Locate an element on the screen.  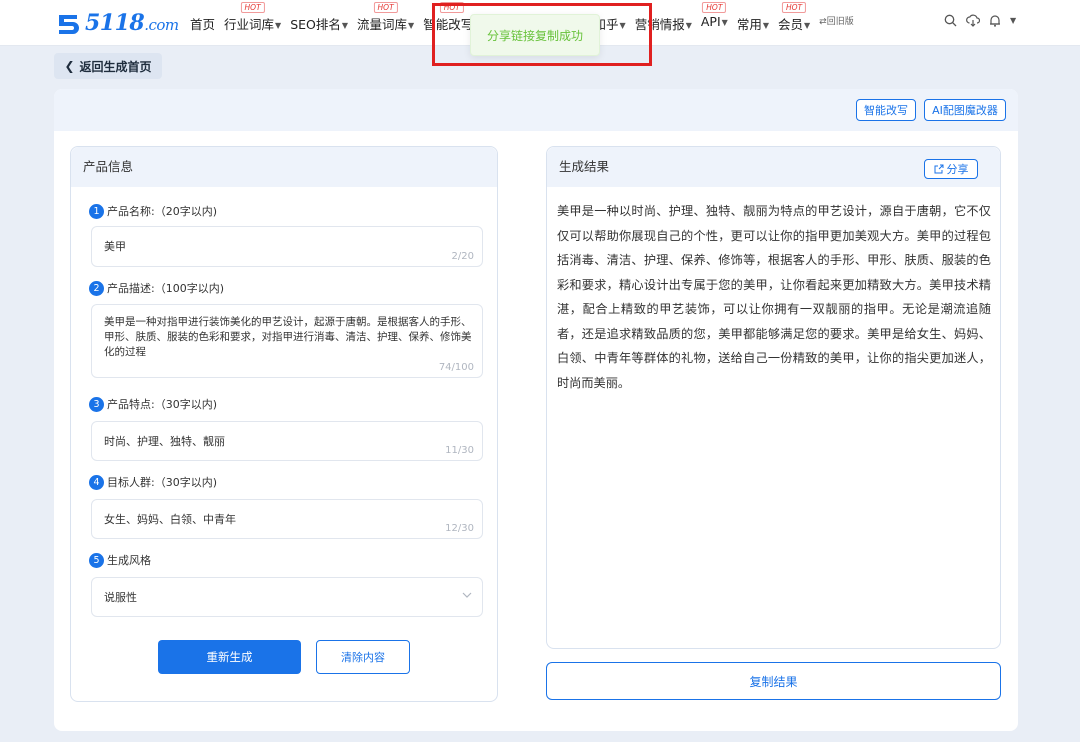
main-card-header: 智能改写 AI配图魔改器 is located at coordinates (536, 110).